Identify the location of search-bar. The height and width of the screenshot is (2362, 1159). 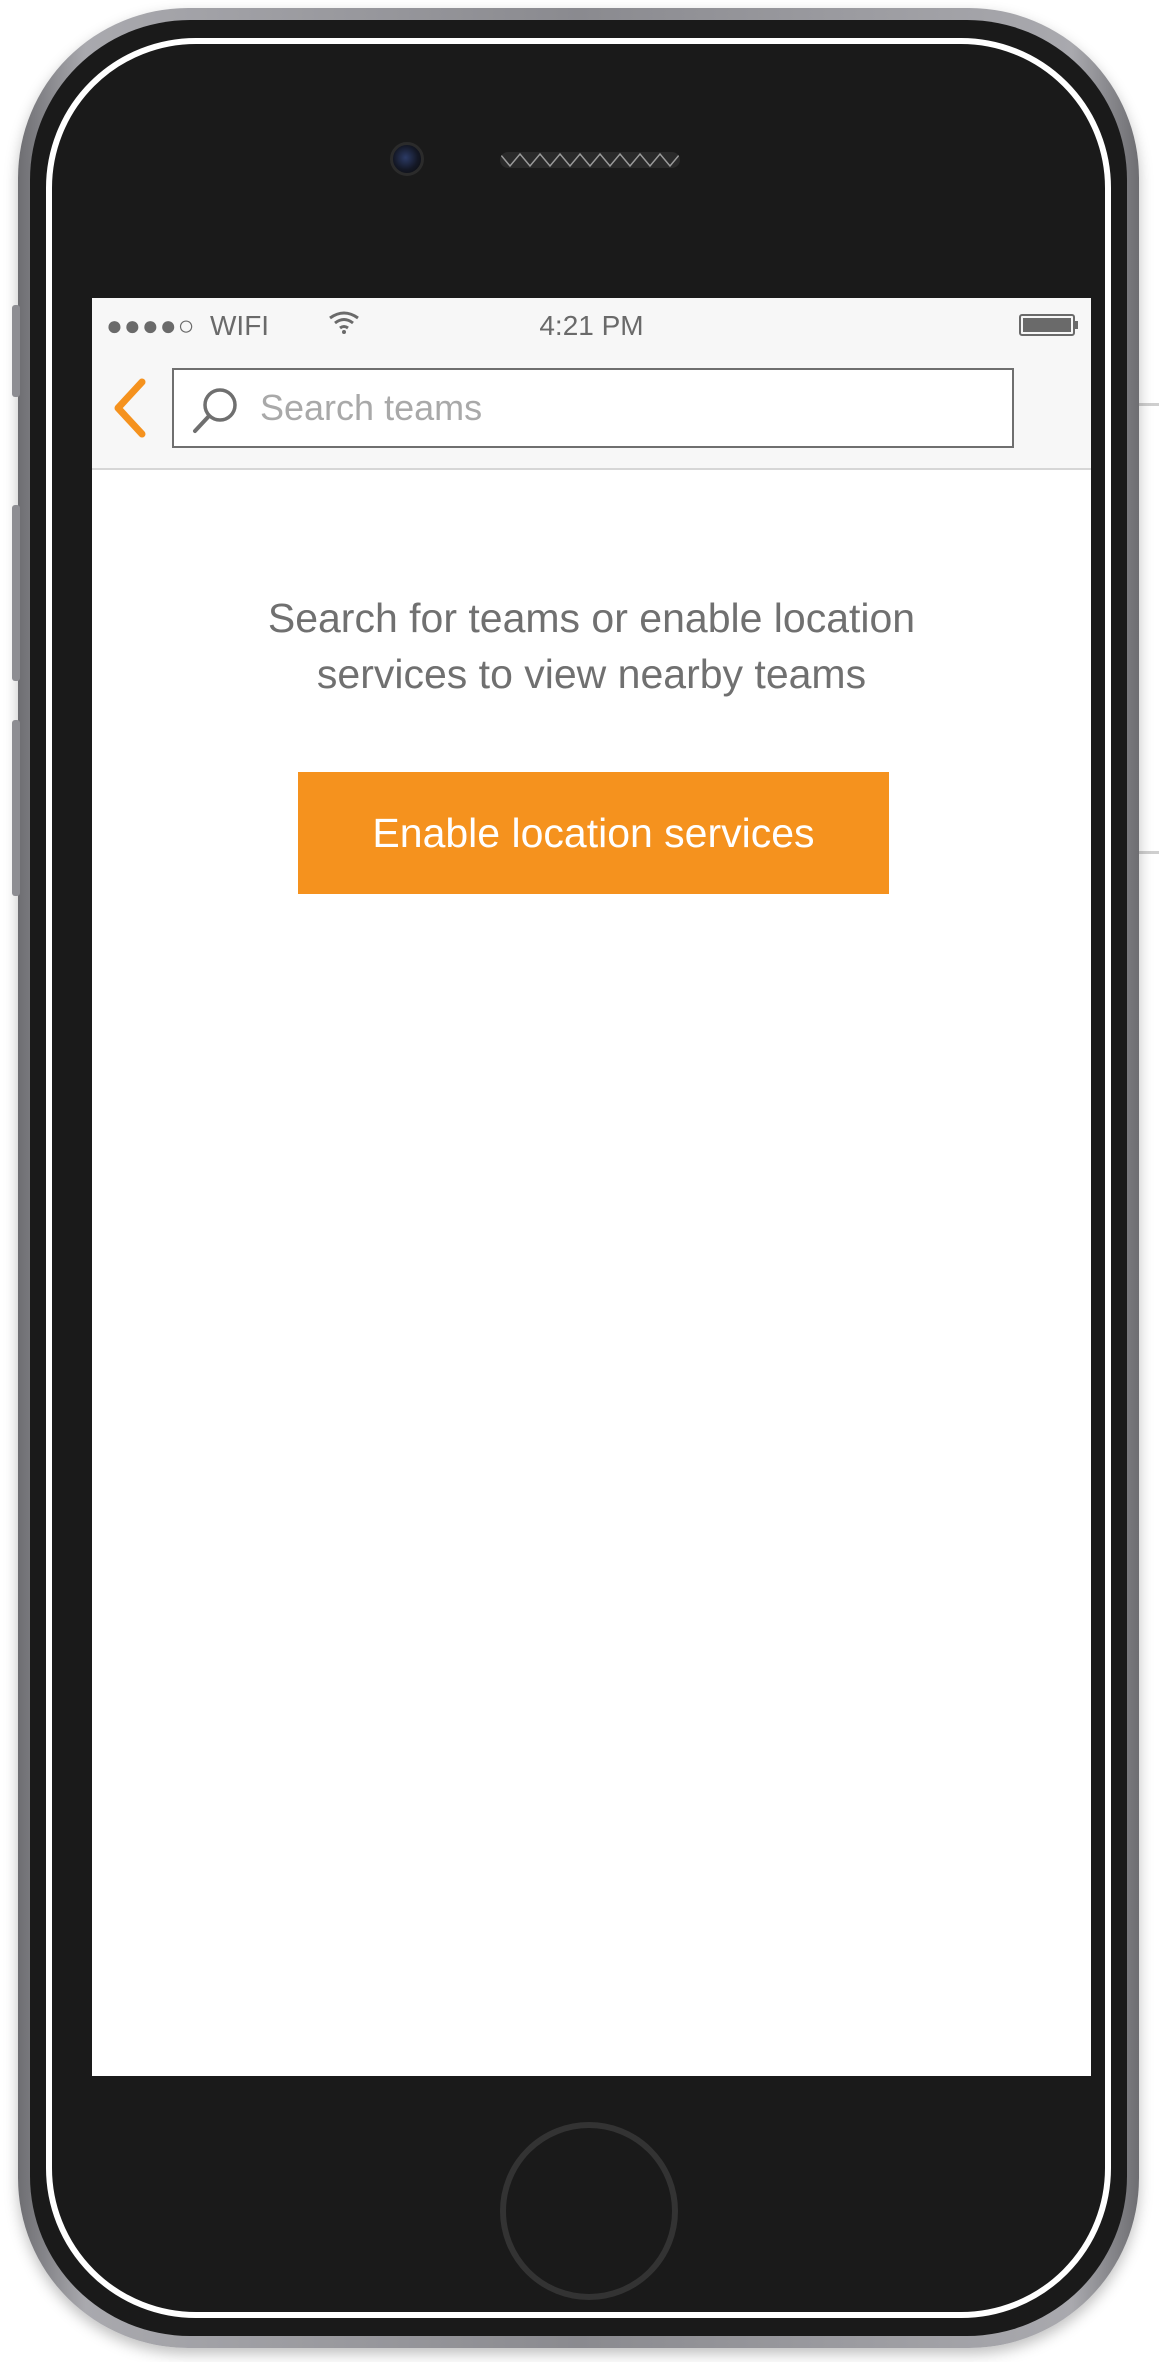
(593, 408).